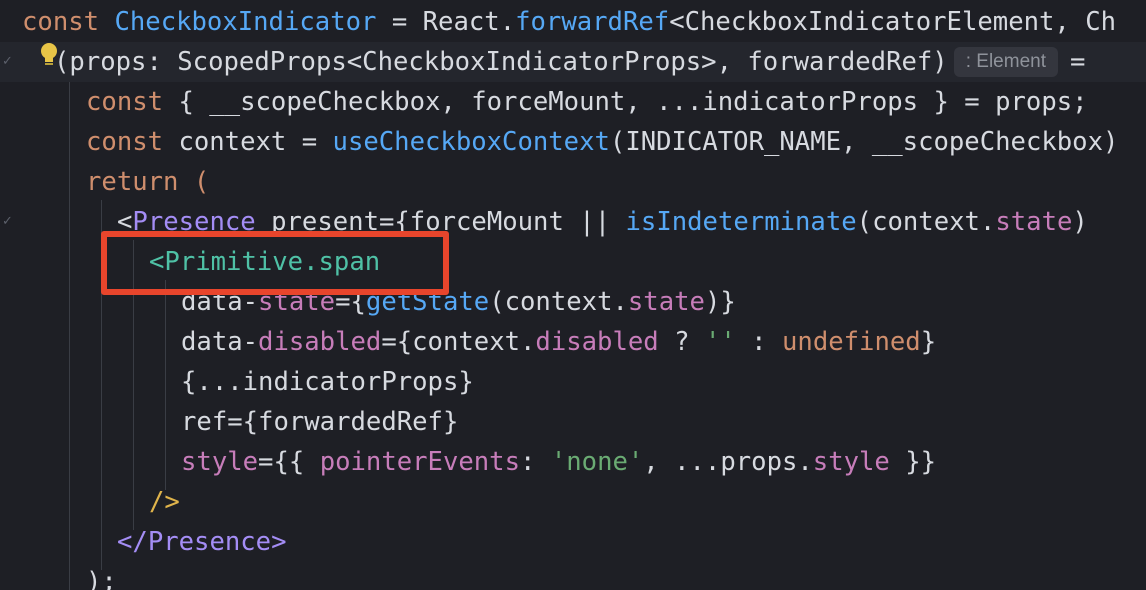 The width and height of the screenshot is (1146, 590). What do you see at coordinates (49, 55) in the screenshot?
I see `lightbulb-icon` at bounding box center [49, 55].